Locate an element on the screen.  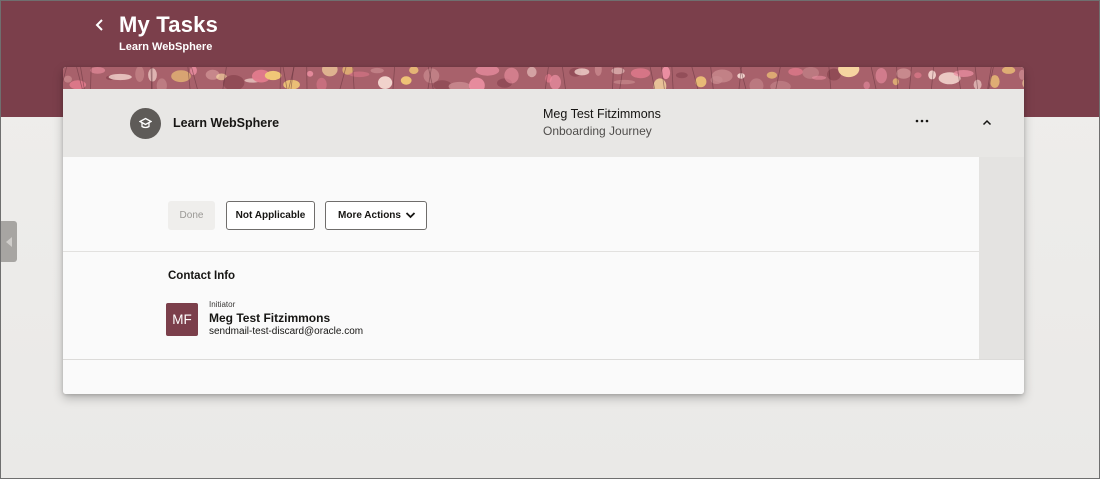
chevron-left-icon is located at coordinates (99, 25).